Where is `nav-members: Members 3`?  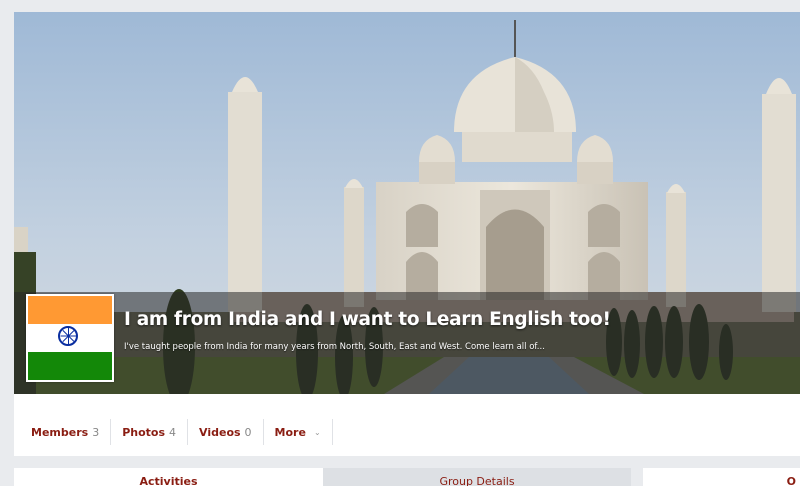
nav-members: Members 3 is located at coordinates (66, 432).